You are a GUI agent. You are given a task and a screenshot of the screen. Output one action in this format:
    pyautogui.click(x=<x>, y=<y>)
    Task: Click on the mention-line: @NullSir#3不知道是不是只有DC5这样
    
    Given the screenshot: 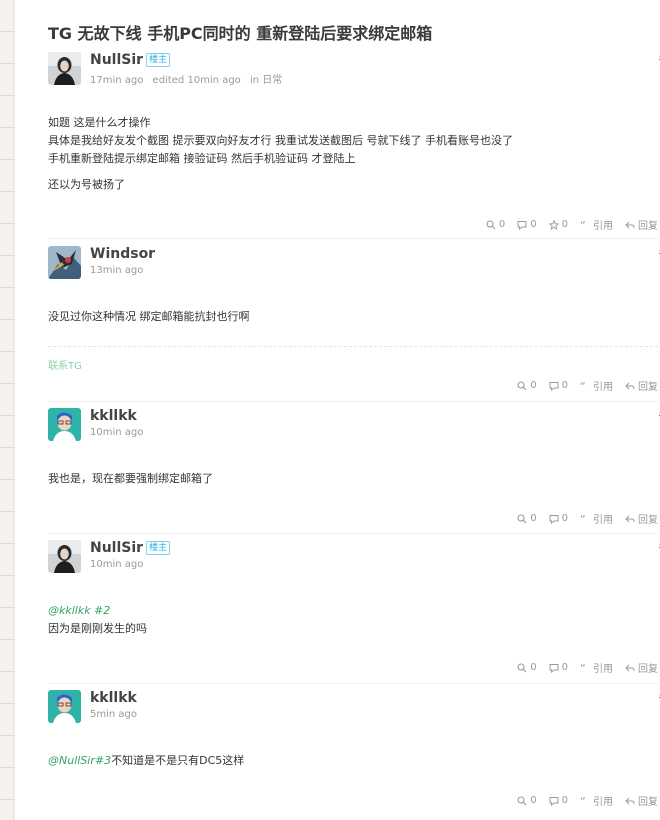 What is the action you would take?
    pyautogui.click(x=146, y=761)
    